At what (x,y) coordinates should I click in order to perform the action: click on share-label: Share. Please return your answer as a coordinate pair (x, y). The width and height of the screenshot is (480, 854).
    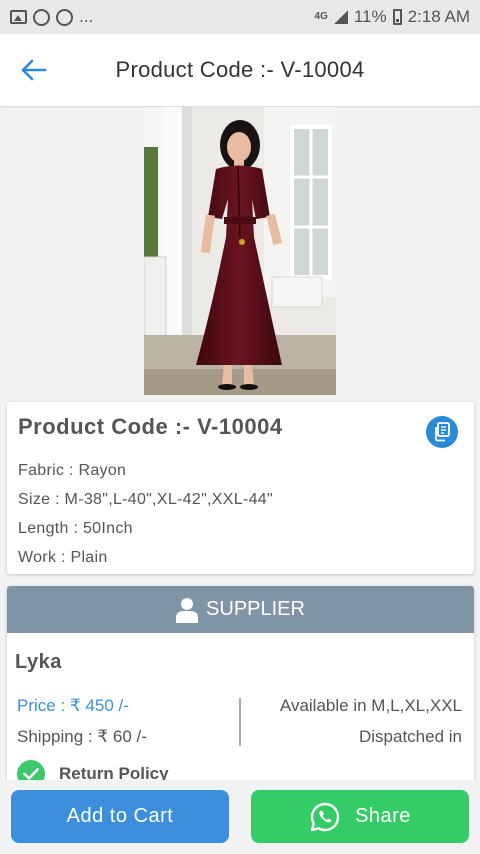
    Looking at the image, I should click on (383, 816).